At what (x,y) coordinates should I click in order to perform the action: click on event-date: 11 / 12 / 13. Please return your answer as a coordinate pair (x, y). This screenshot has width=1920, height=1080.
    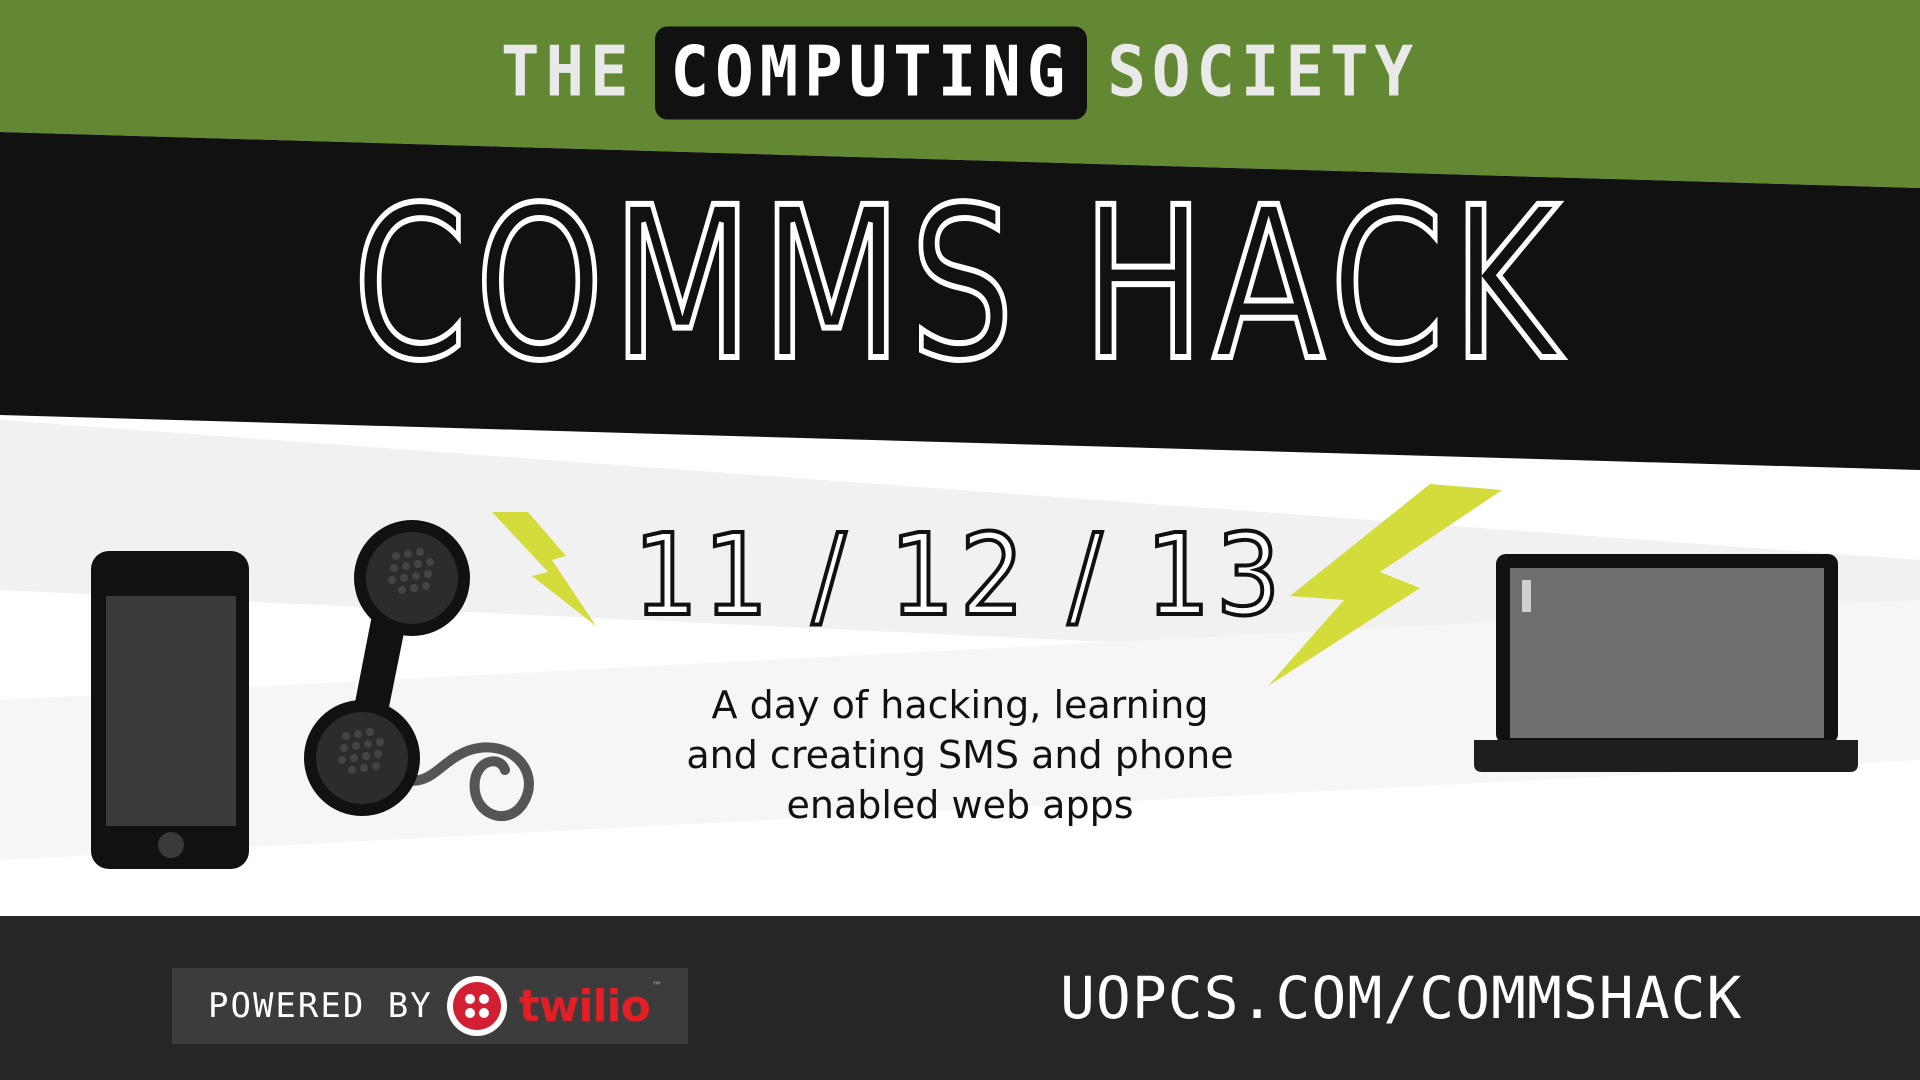
    Looking at the image, I should click on (959, 576).